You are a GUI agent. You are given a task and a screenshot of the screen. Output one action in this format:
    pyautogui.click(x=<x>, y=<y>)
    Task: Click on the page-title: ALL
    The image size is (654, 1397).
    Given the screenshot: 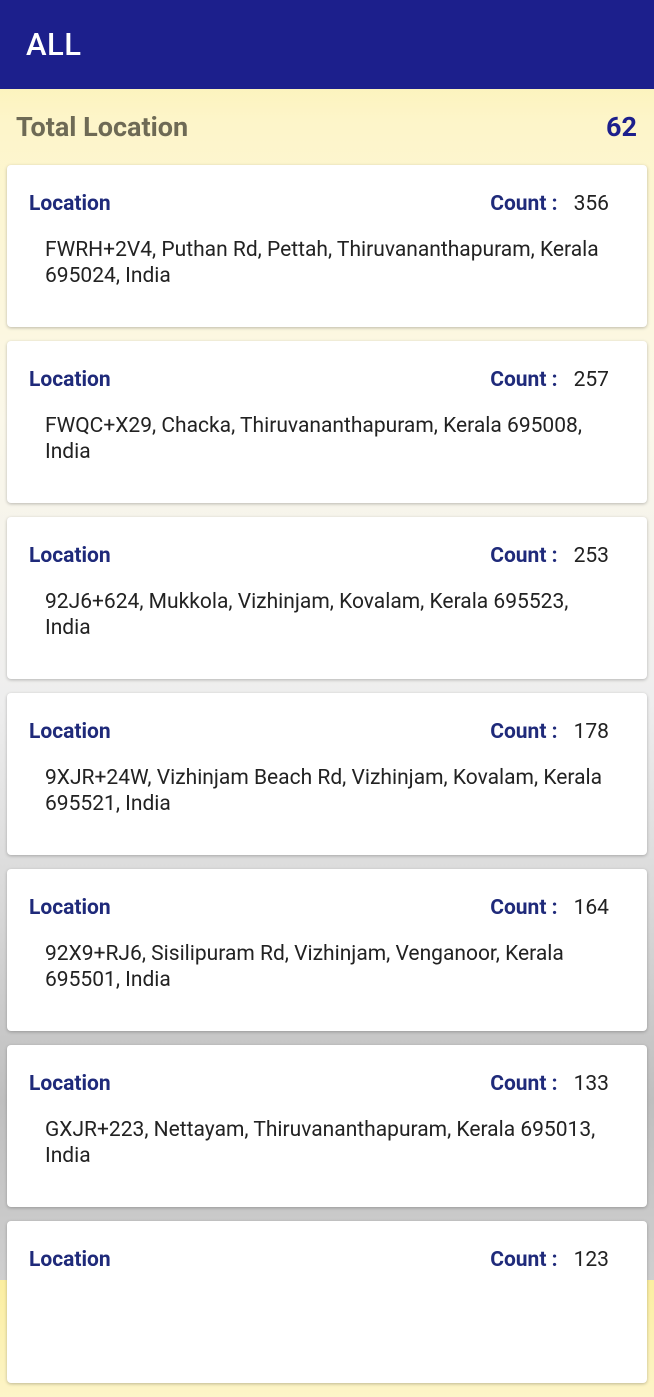 What is the action you would take?
    pyautogui.click(x=54, y=44)
    